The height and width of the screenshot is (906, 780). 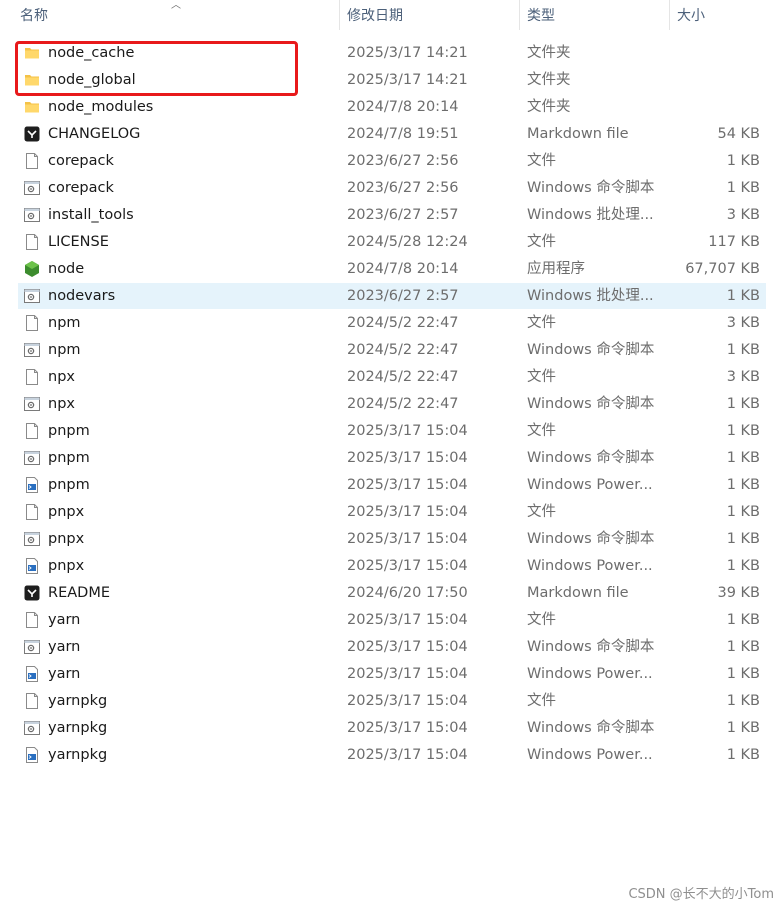 I want to click on file-name: nodevars, so click(x=82, y=296).